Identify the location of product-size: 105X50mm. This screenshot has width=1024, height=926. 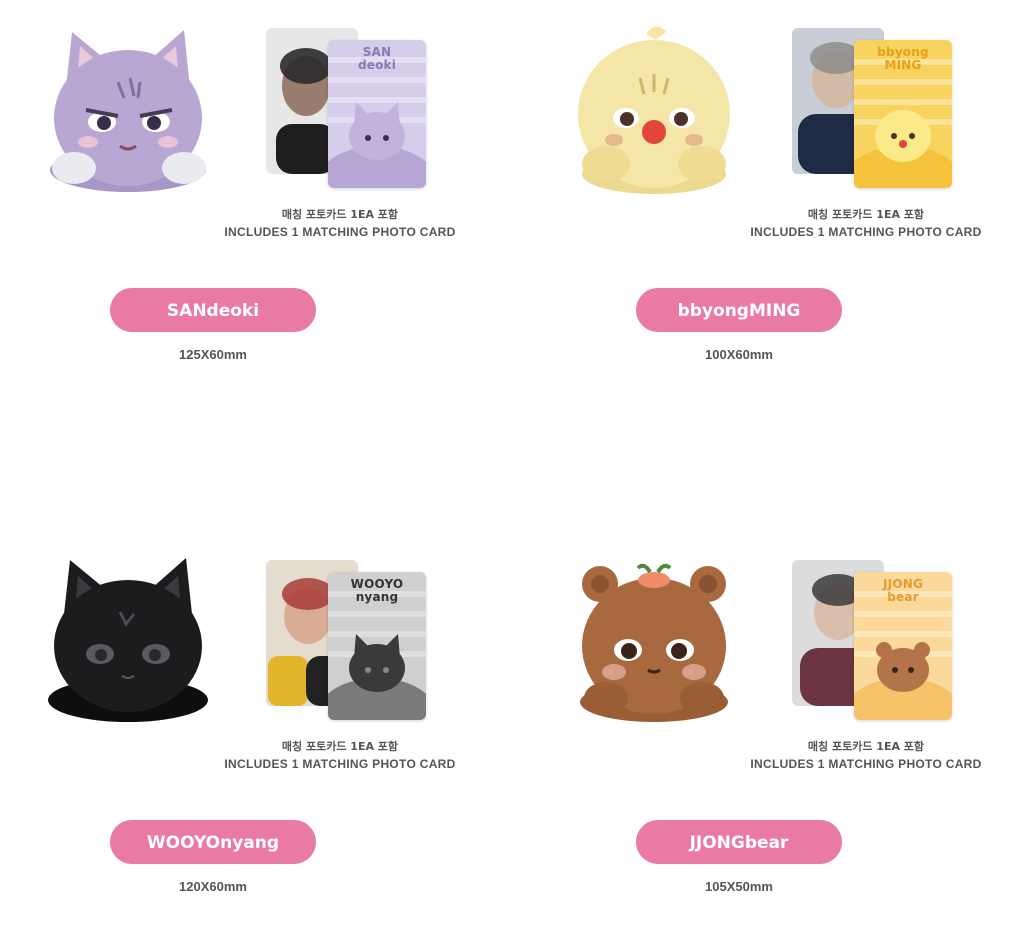
(739, 886).